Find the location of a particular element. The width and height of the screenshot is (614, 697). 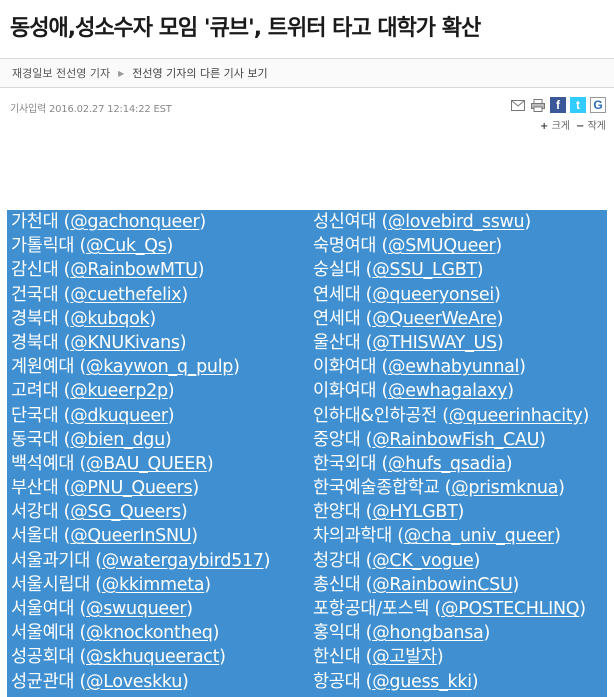

club-school-name: 인하대&인하공전 is located at coordinates (375, 415).